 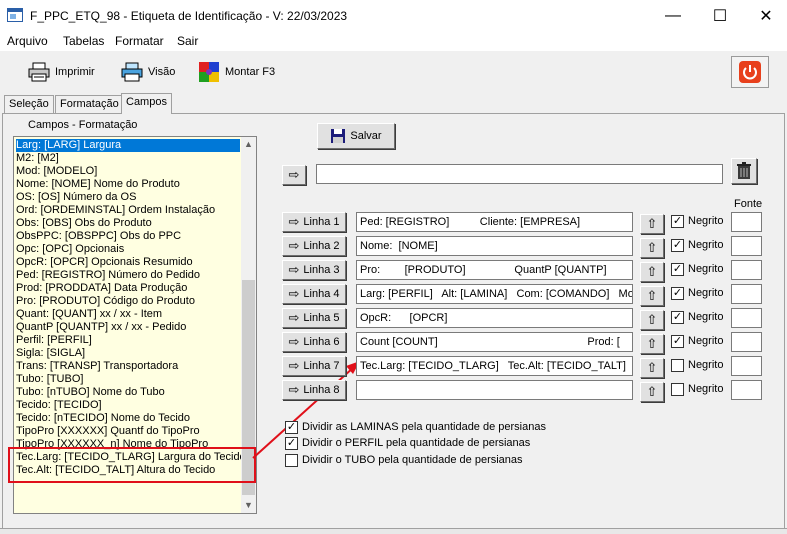 I want to click on list-item: Trans: [TRANSP] Transportadora, so click(x=97, y=366).